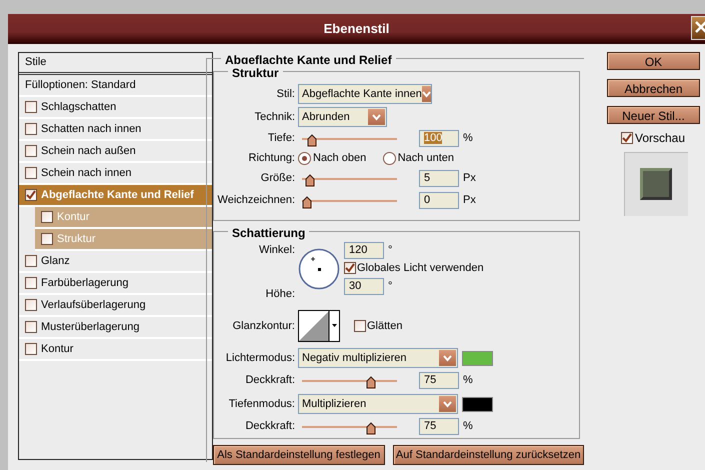  I want to click on style-item: Abgeflachte Kante und Relief, so click(115, 196).